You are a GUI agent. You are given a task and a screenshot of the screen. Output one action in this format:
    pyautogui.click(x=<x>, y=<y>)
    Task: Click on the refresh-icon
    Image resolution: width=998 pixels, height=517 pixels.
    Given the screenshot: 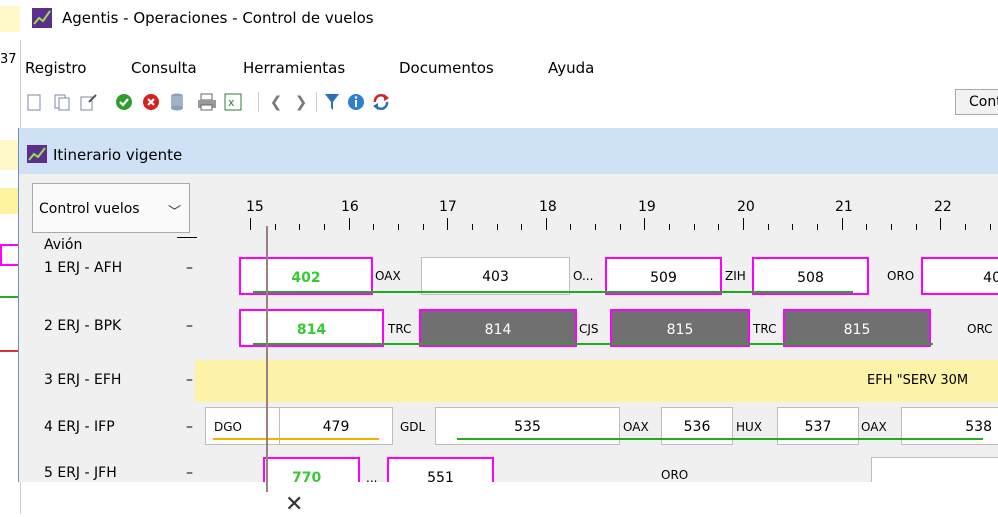 What is the action you would take?
    pyautogui.click(x=381, y=102)
    